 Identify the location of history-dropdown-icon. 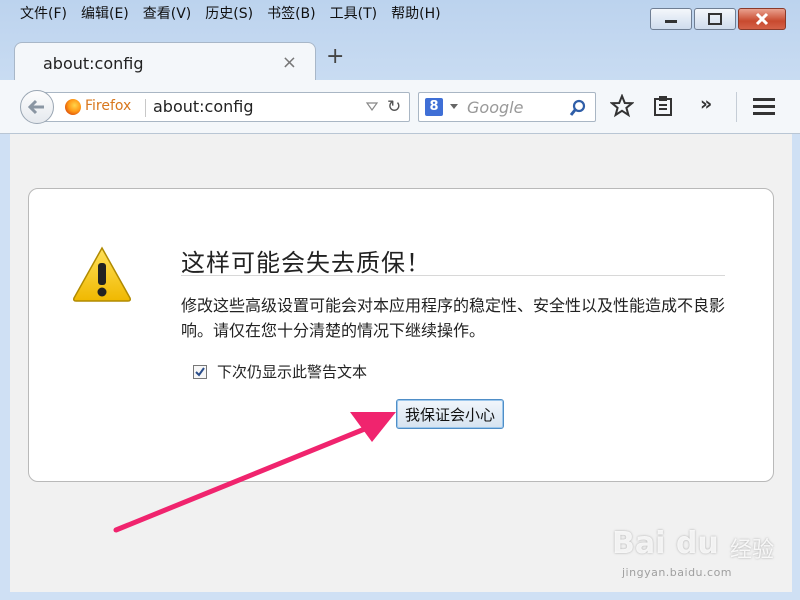
(372, 106).